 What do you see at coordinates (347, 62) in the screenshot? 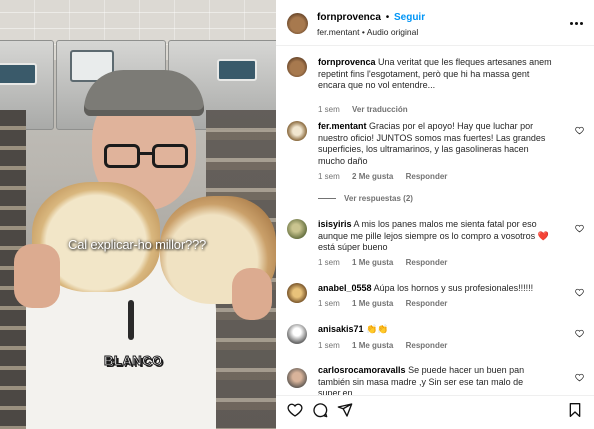
I see `comment-username: fornprovenca` at bounding box center [347, 62].